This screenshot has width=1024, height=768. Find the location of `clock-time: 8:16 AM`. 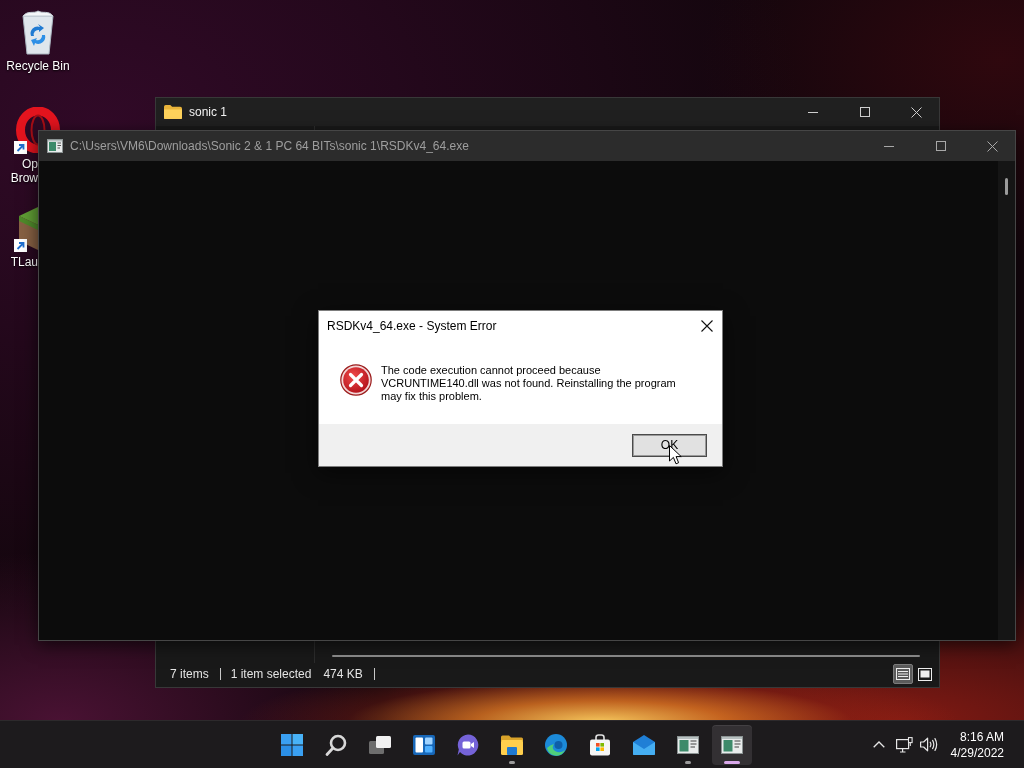

clock-time: 8:16 AM is located at coordinates (981, 736).